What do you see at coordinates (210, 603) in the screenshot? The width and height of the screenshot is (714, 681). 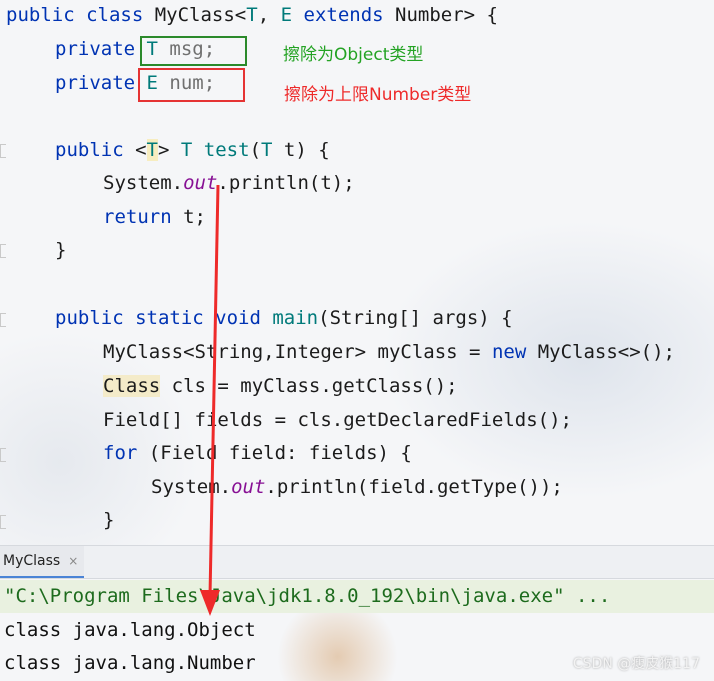 I see `arrow-head` at bounding box center [210, 603].